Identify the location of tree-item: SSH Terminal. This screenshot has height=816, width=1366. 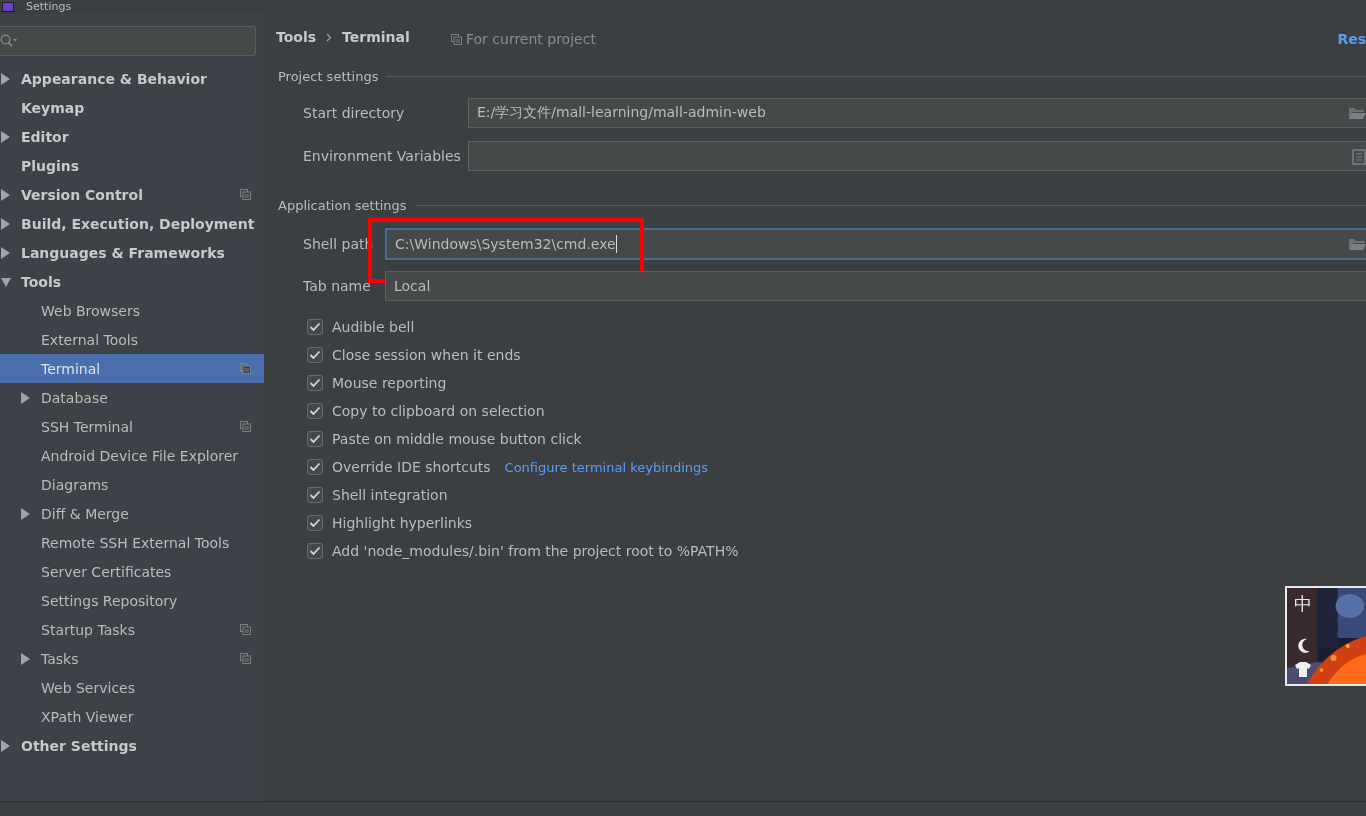
(132, 426).